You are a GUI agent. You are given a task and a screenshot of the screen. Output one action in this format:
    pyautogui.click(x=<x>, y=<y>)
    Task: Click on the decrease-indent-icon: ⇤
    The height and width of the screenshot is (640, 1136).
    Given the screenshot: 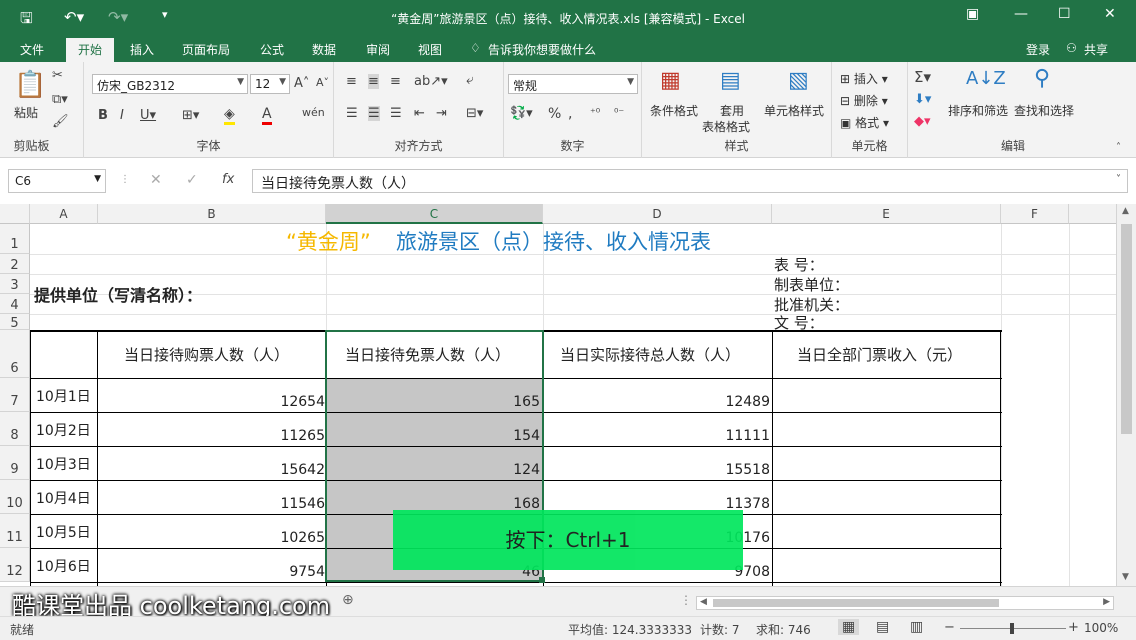 What is the action you would take?
    pyautogui.click(x=419, y=113)
    